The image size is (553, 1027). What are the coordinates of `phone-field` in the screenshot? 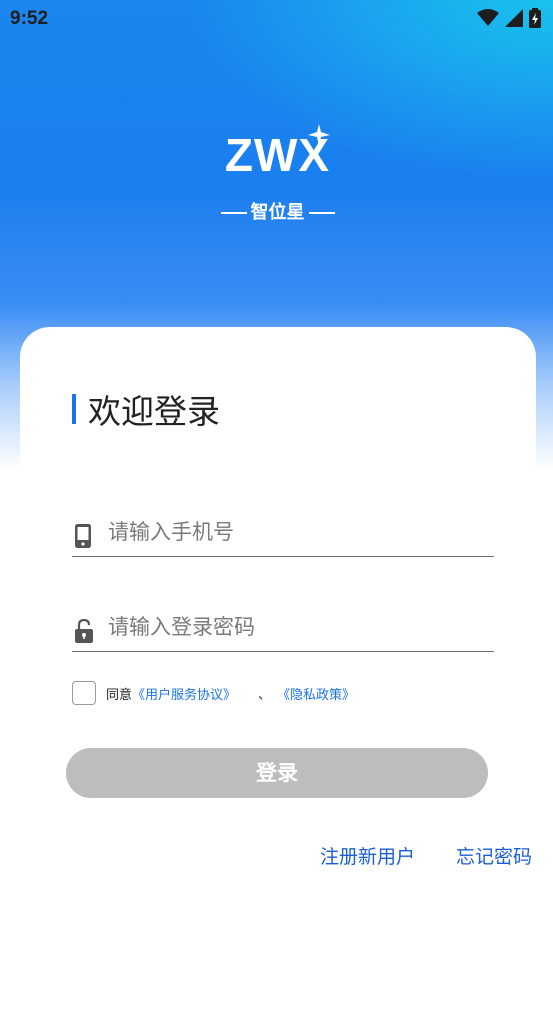 It's located at (283, 532).